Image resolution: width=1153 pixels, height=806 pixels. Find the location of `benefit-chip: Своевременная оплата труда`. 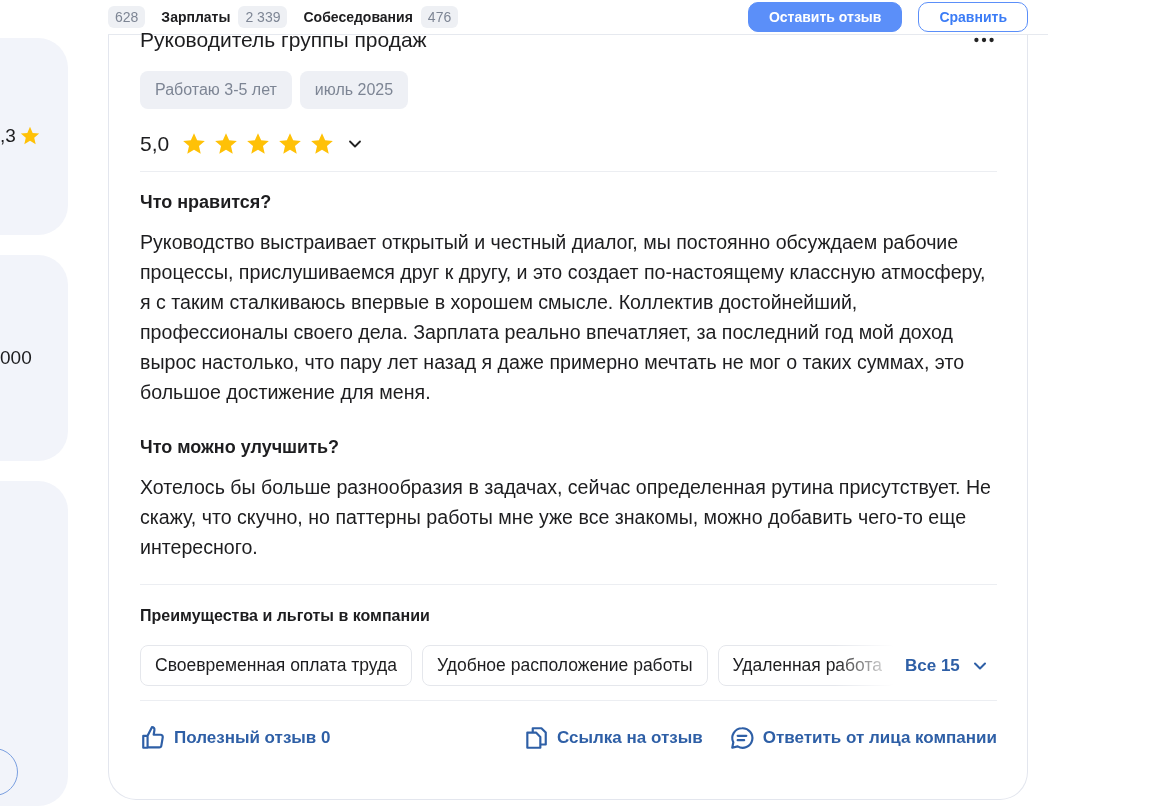

benefit-chip: Своевременная оплата труда is located at coordinates (276, 665).